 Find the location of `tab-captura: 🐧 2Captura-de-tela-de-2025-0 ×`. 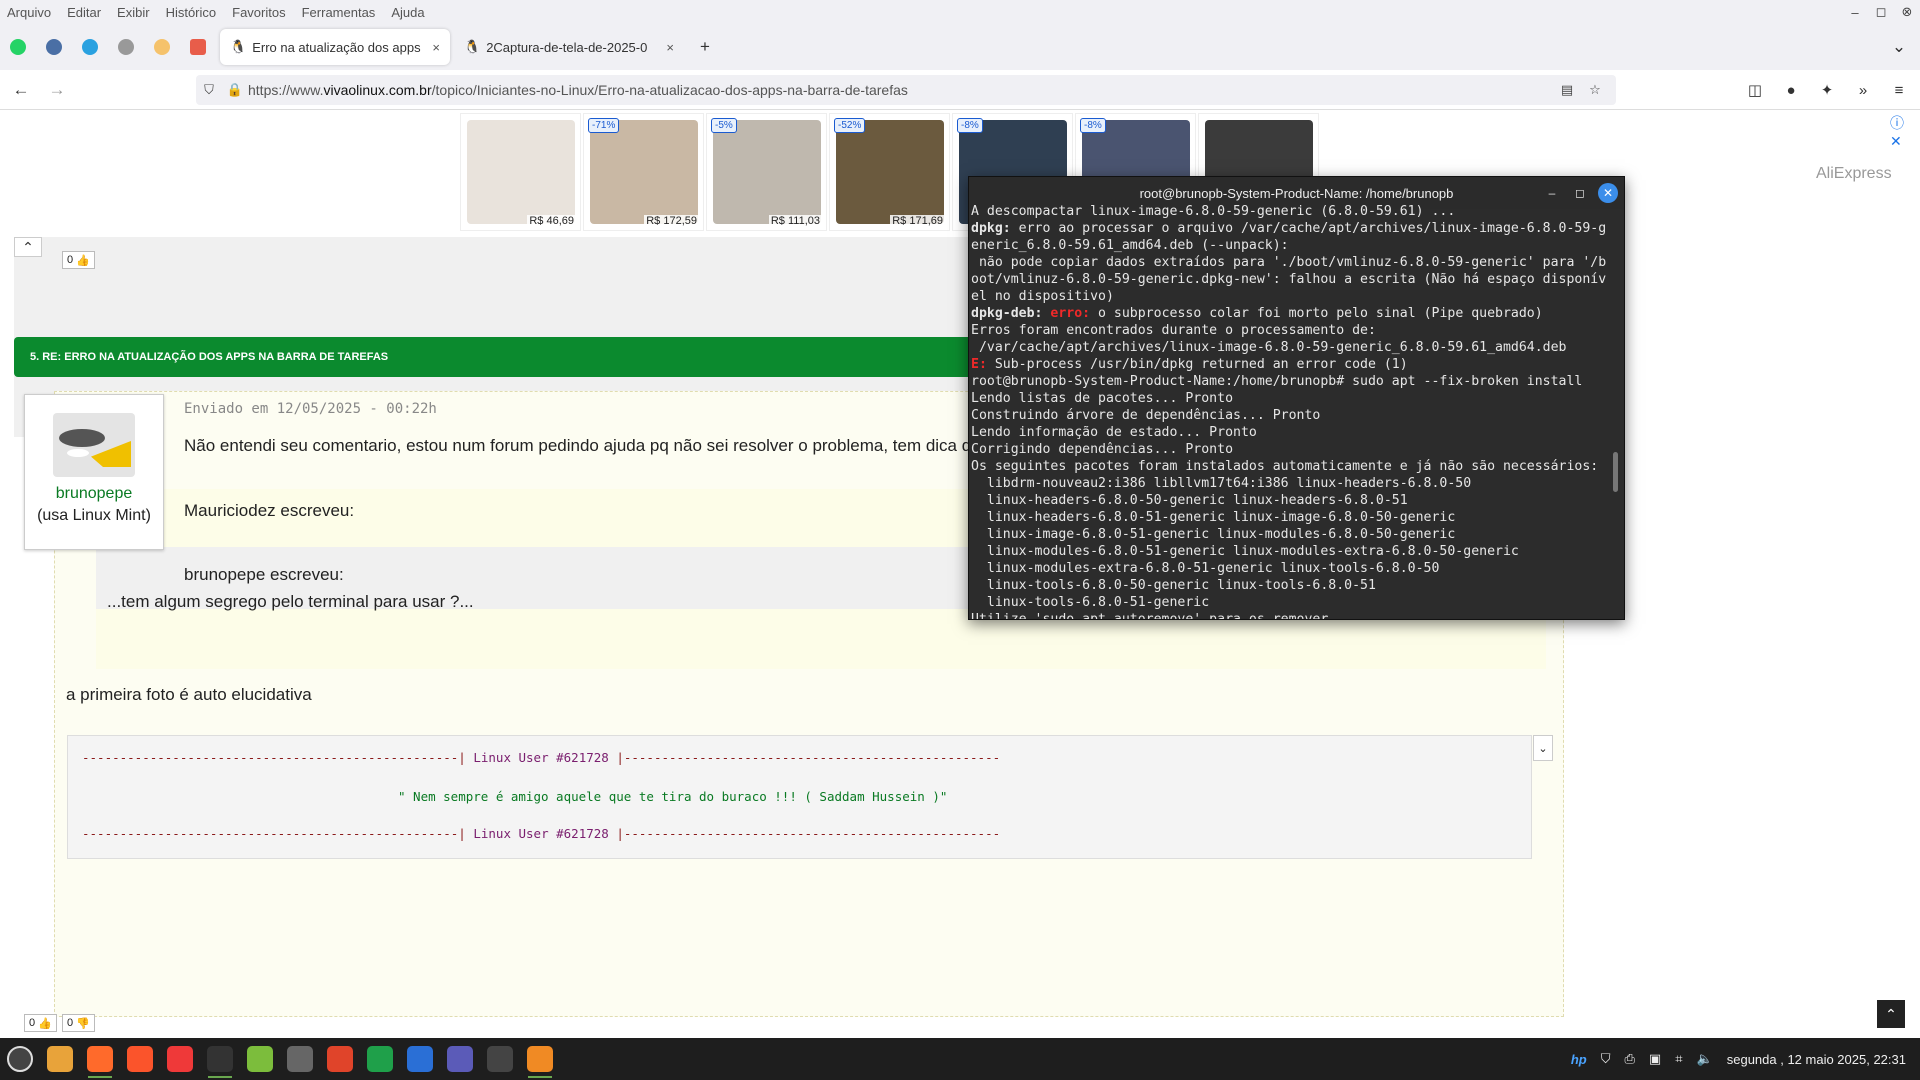

tab-captura: 🐧 2Captura-de-tela-de-2025-0 × is located at coordinates (569, 47).